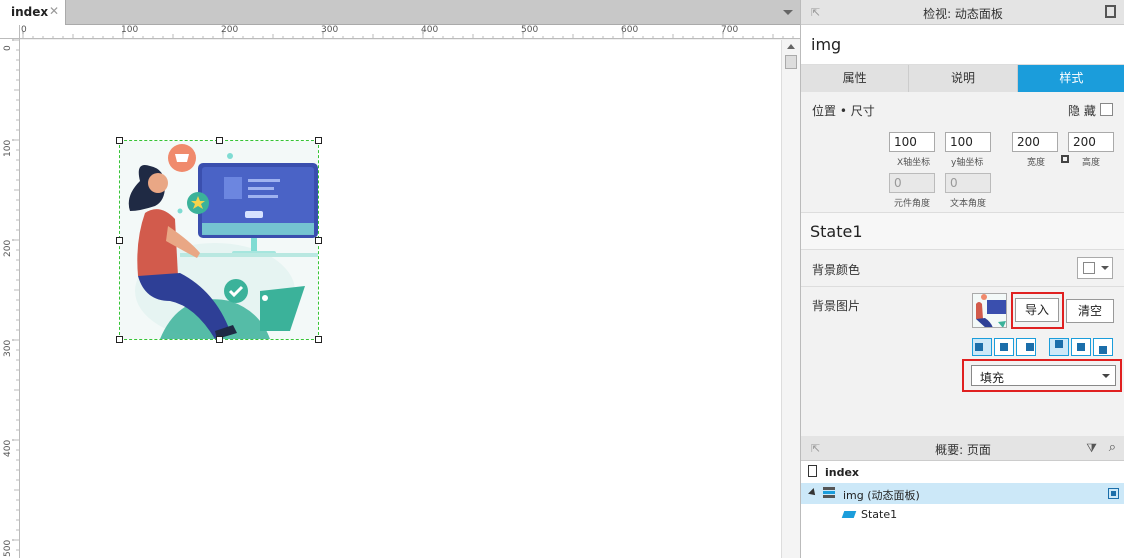 This screenshot has height=558, width=1124. I want to click on resize-handle-ne, so click(318, 140).